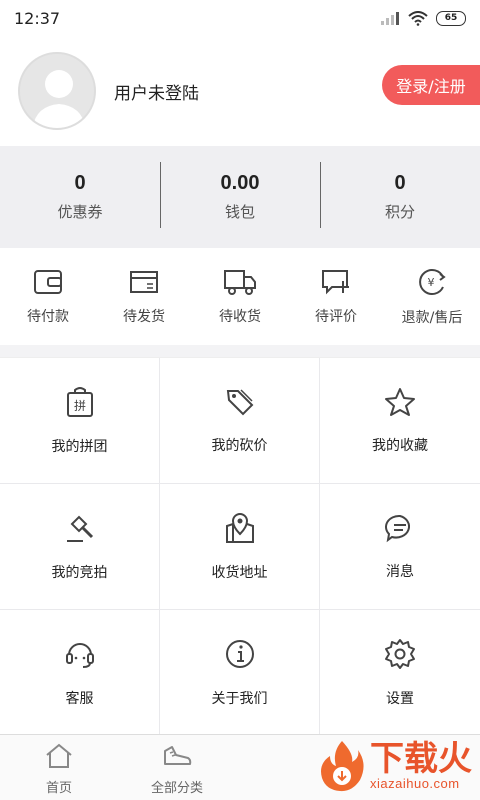  What do you see at coordinates (240, 282) in the screenshot?
I see `truck-icon` at bounding box center [240, 282].